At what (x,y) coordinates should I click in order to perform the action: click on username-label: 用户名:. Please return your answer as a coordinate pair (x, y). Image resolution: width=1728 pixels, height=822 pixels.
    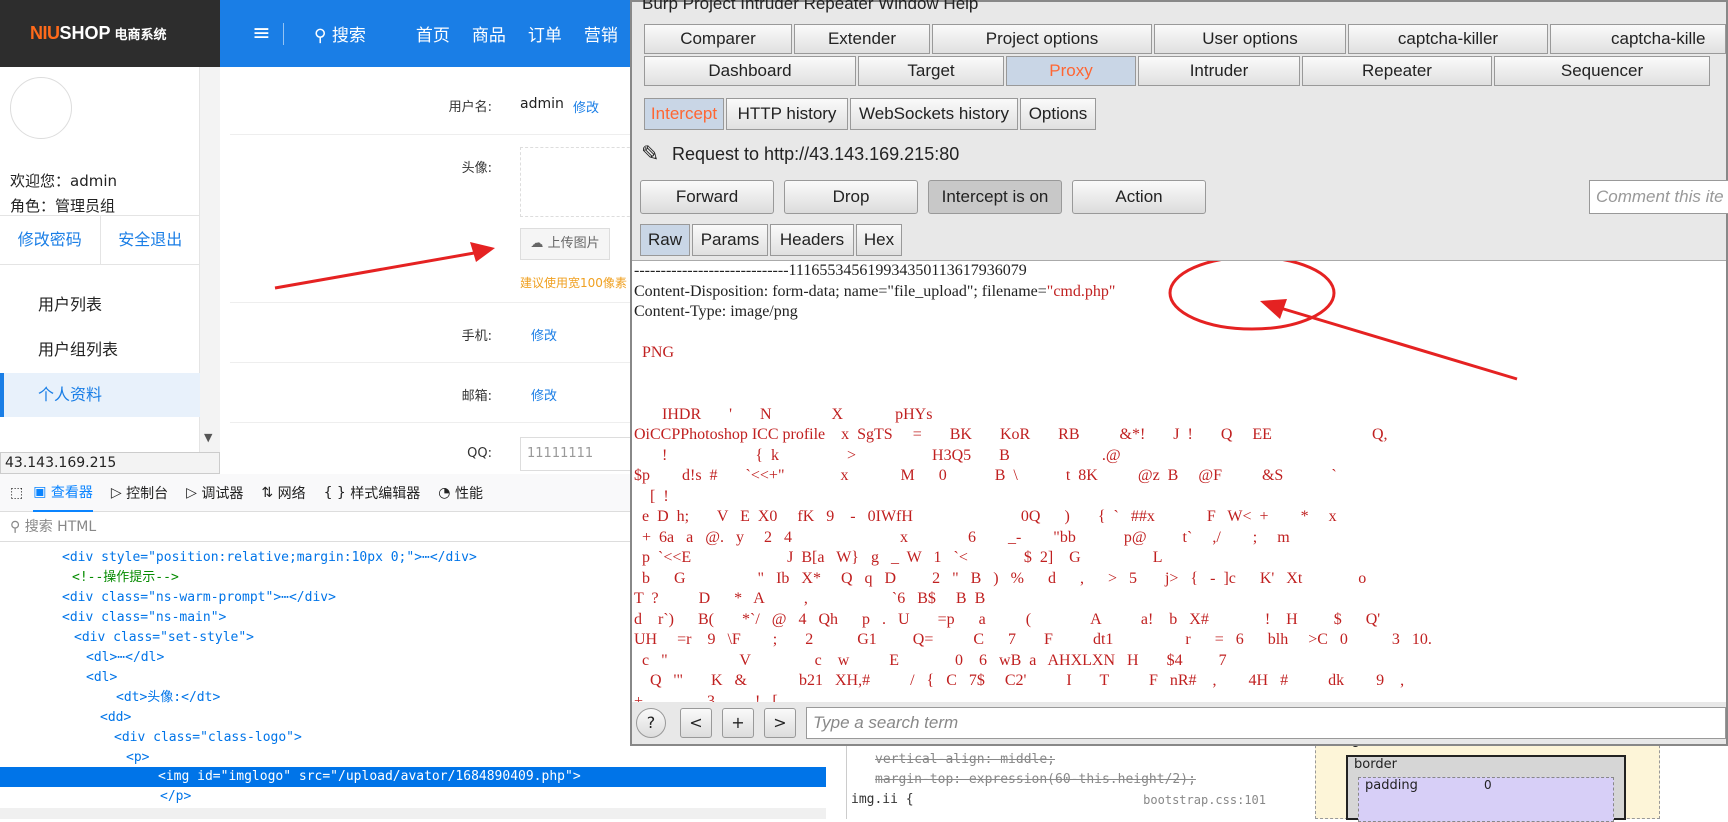
    Looking at the image, I should click on (470, 107).